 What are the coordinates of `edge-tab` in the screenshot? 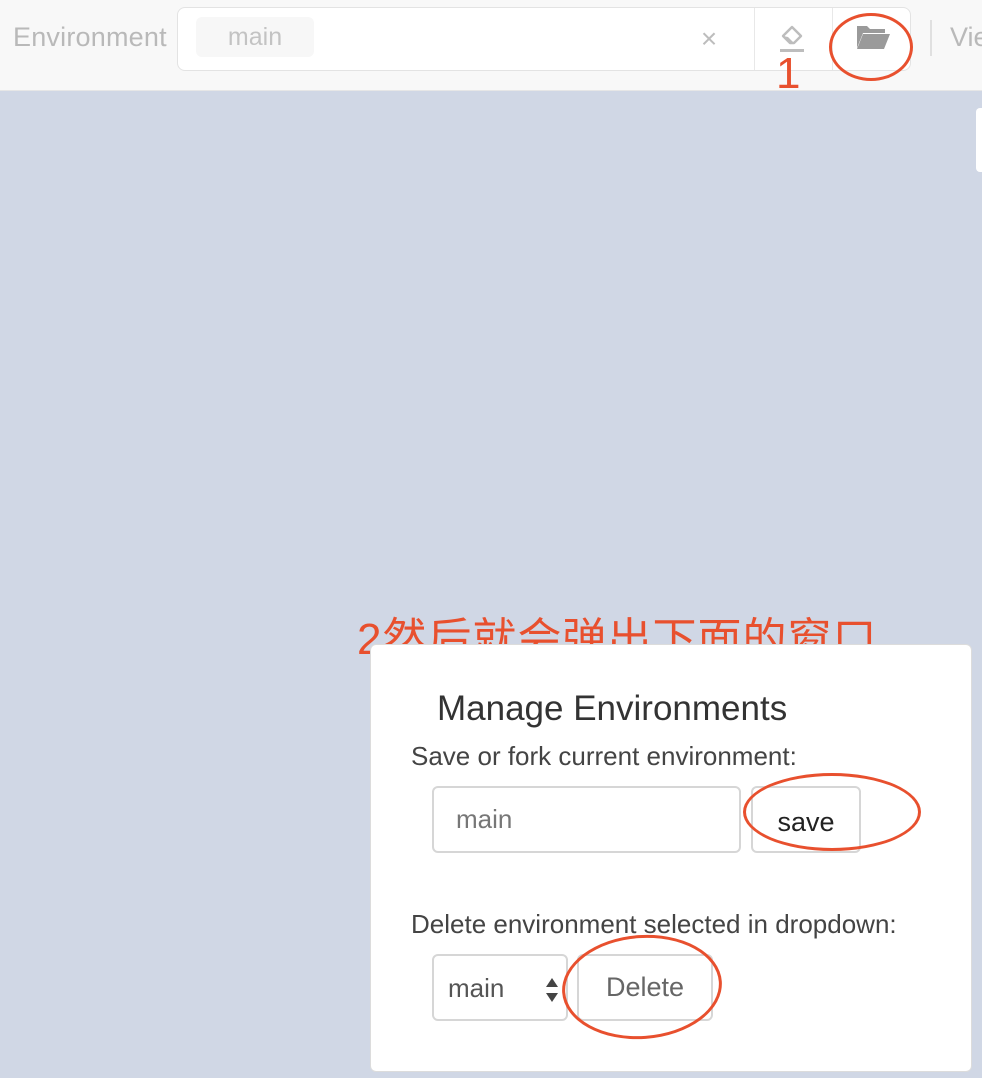 It's located at (979, 140).